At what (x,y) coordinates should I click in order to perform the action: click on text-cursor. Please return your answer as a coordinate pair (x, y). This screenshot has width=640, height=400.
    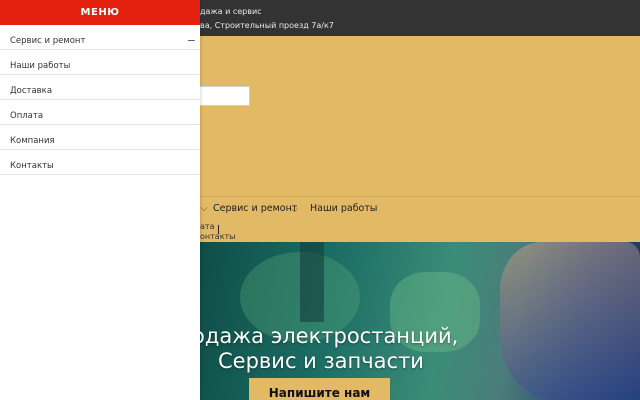
    Looking at the image, I should click on (218, 229).